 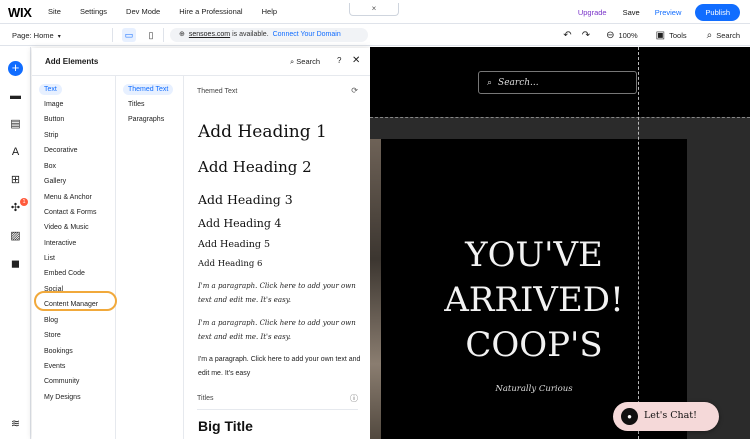 What do you see at coordinates (136, 104) in the screenshot?
I see `subcategory-titles: Titles` at bounding box center [136, 104].